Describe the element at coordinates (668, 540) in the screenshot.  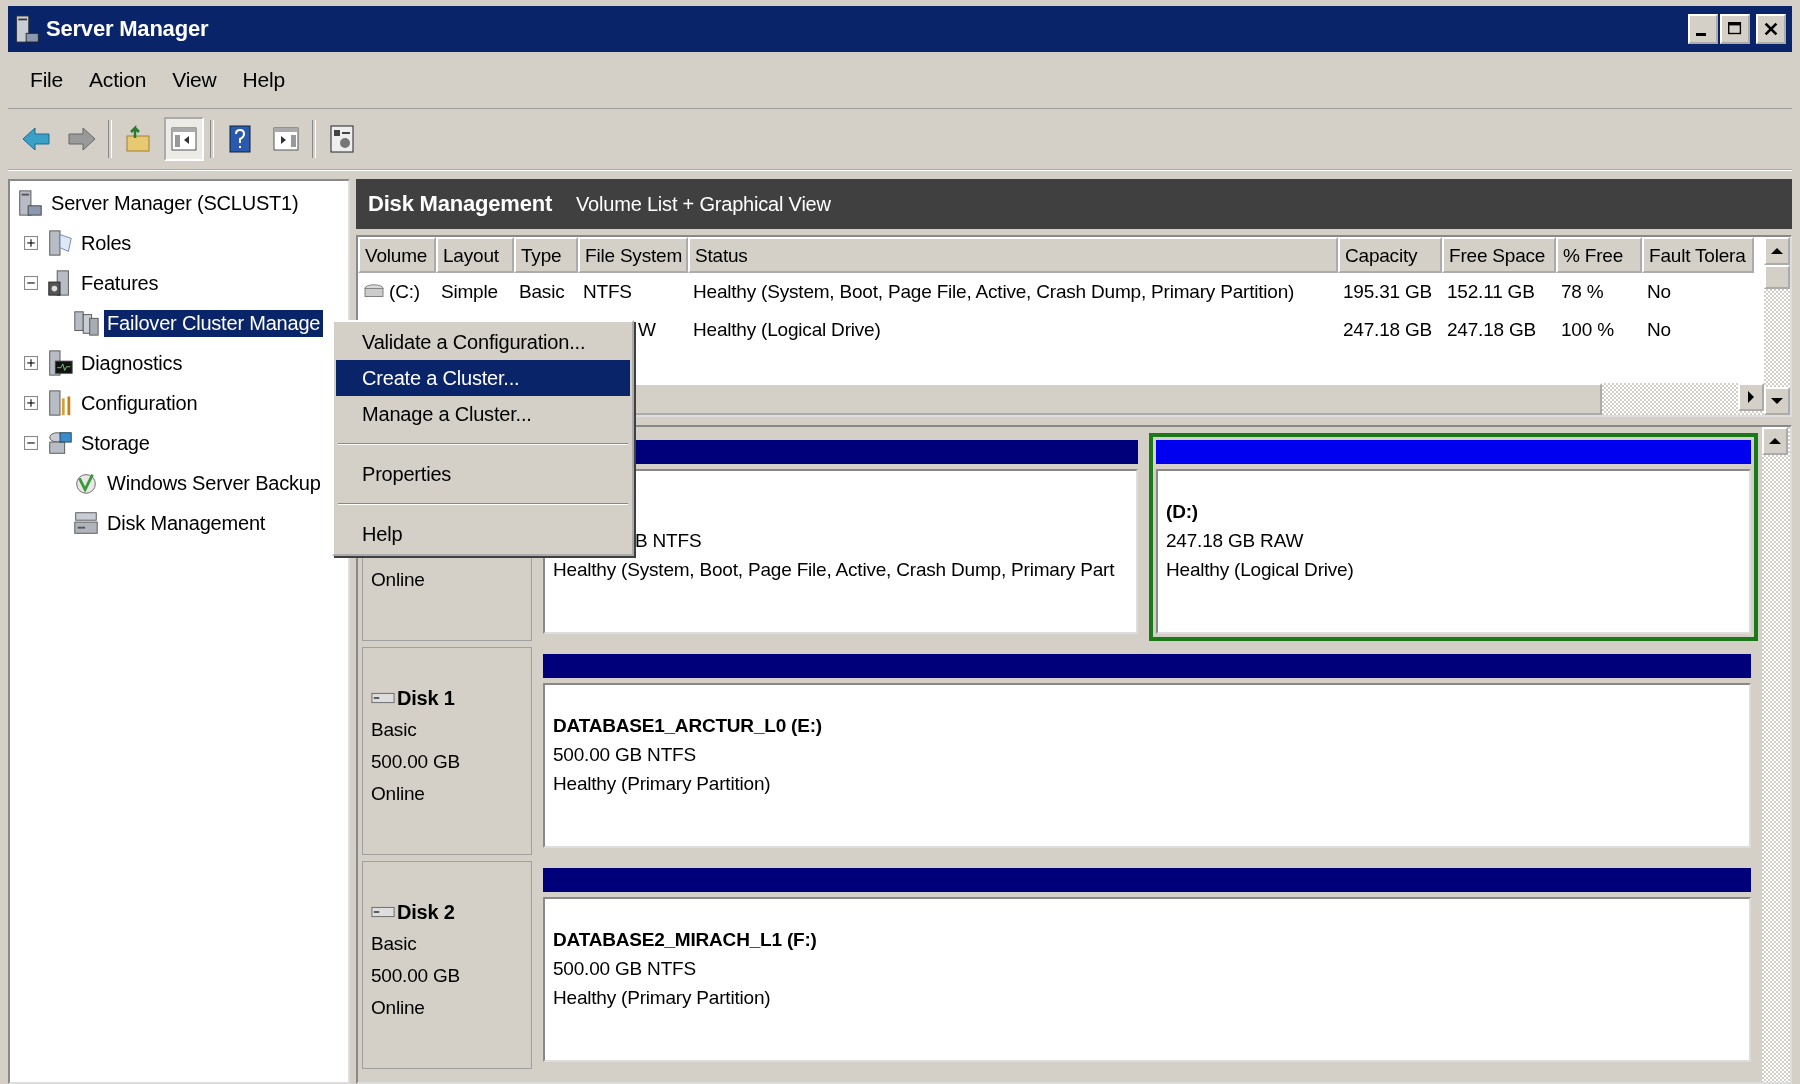
I see `partition-size: B NTFS` at that location.